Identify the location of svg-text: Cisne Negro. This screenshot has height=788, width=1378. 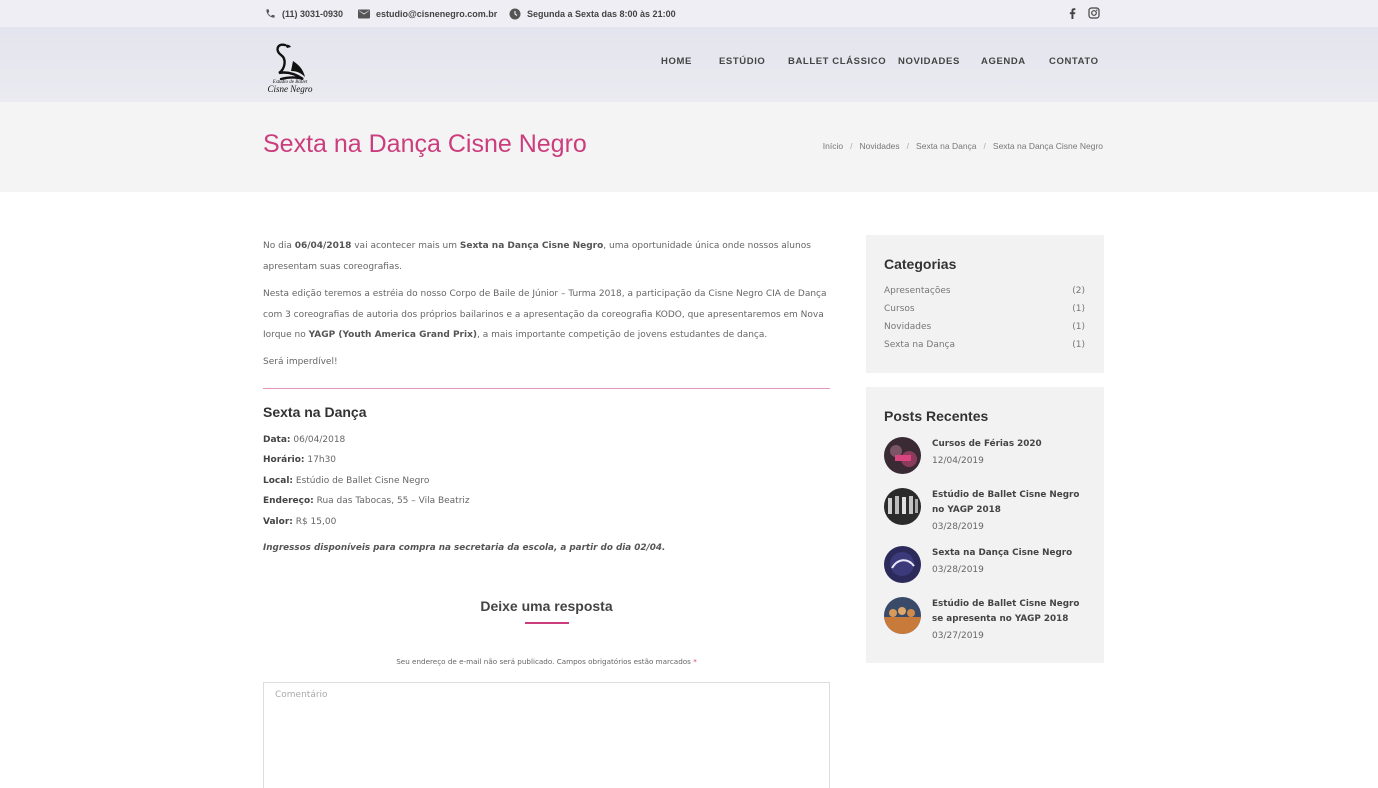
(290, 89).